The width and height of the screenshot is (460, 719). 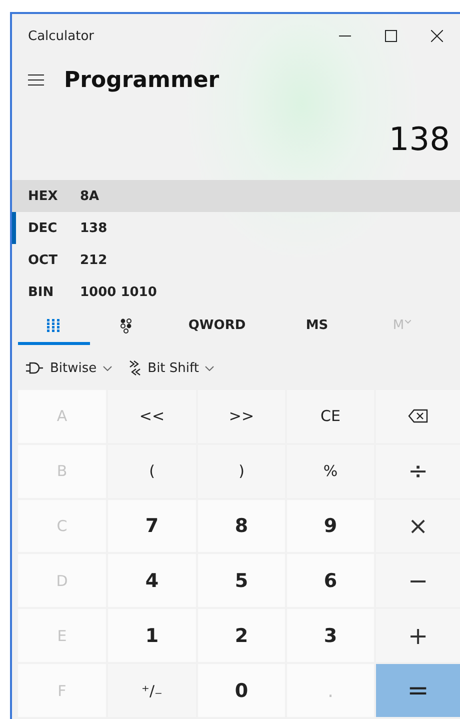 What do you see at coordinates (418, 471) in the screenshot?
I see `key-button: ÷` at bounding box center [418, 471].